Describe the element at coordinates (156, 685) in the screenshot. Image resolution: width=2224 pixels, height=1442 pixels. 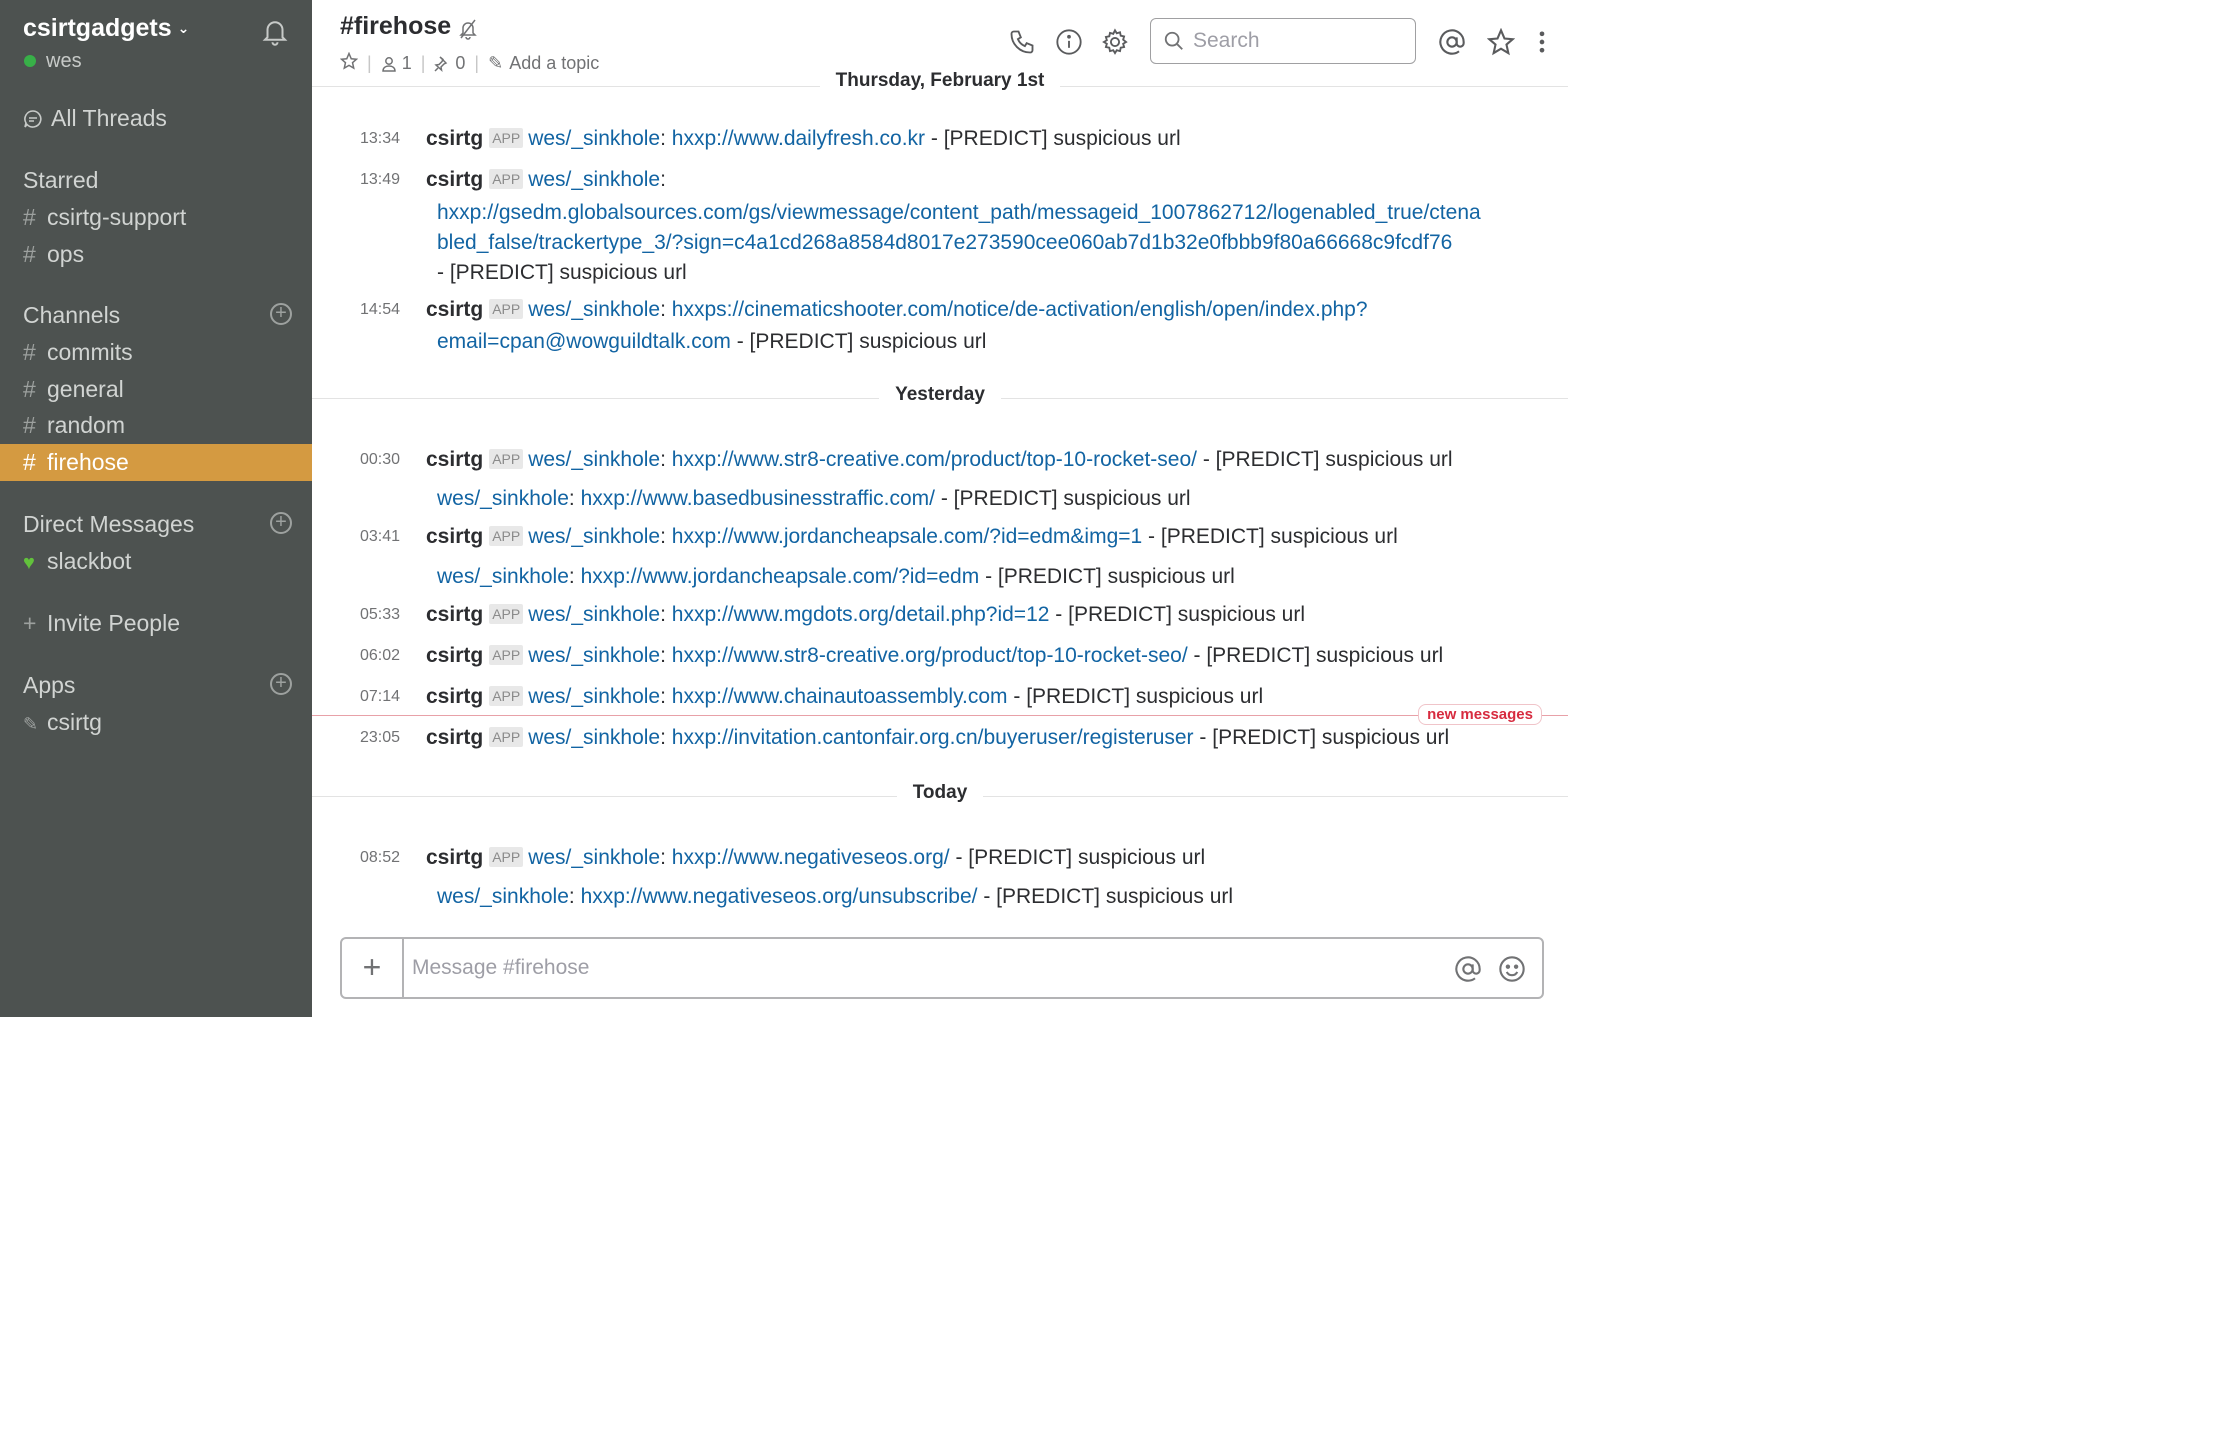
I see `apps-heading: Apps +` at that location.